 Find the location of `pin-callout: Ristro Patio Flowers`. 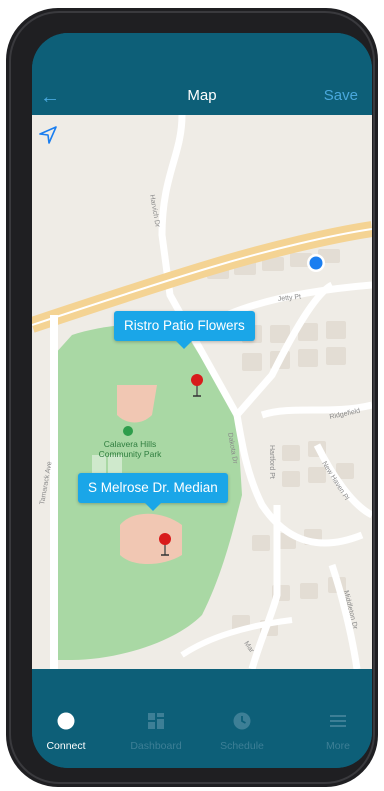

pin-callout: Ristro Patio Flowers is located at coordinates (184, 330).